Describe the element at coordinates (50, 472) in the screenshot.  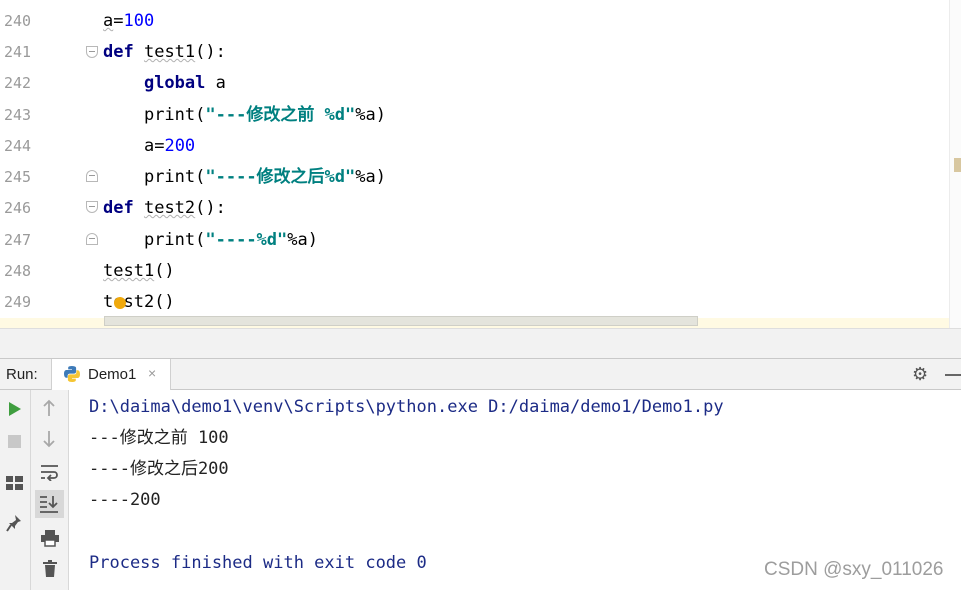
I see `soft-wrap-icon` at that location.